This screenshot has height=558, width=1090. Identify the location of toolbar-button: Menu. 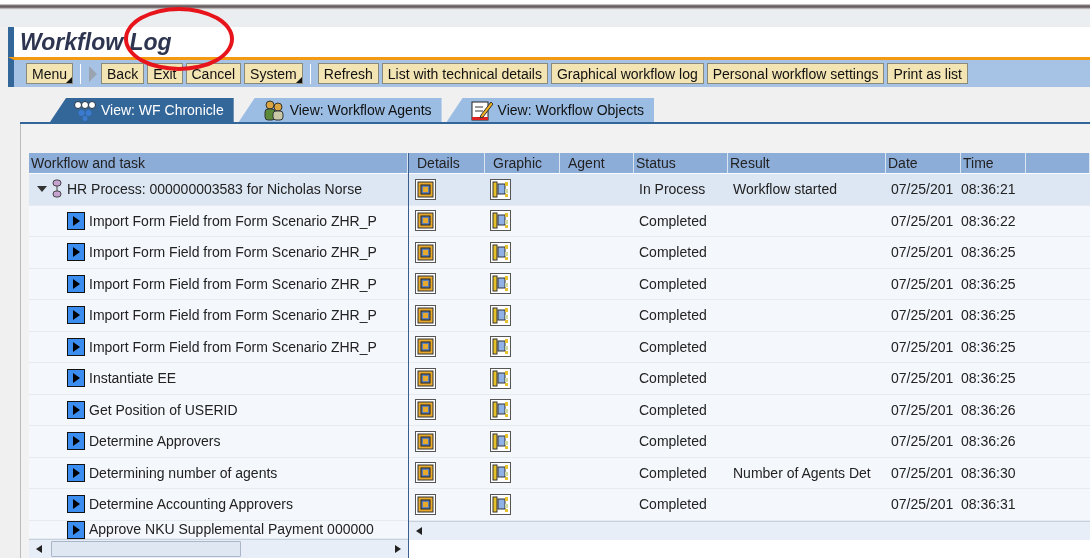
(50, 73).